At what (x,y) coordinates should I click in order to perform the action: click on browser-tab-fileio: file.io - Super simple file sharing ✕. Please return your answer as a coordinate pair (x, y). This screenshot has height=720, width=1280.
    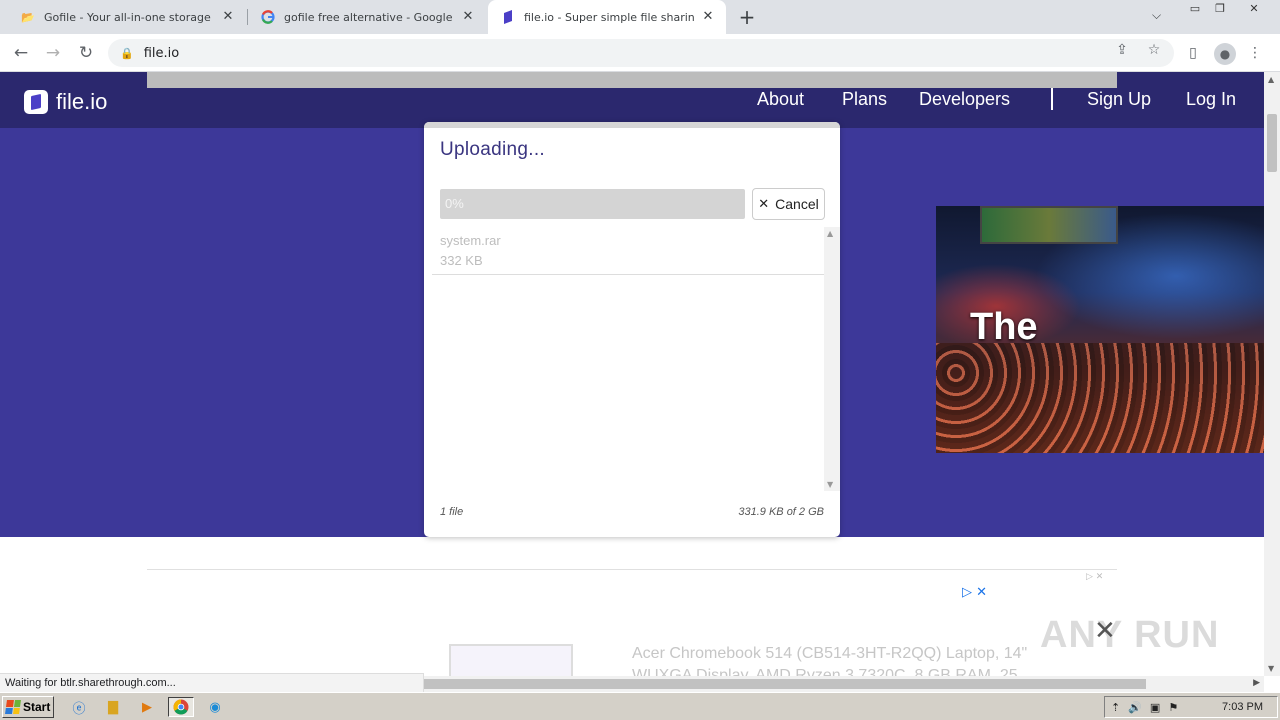
    Looking at the image, I should click on (607, 17).